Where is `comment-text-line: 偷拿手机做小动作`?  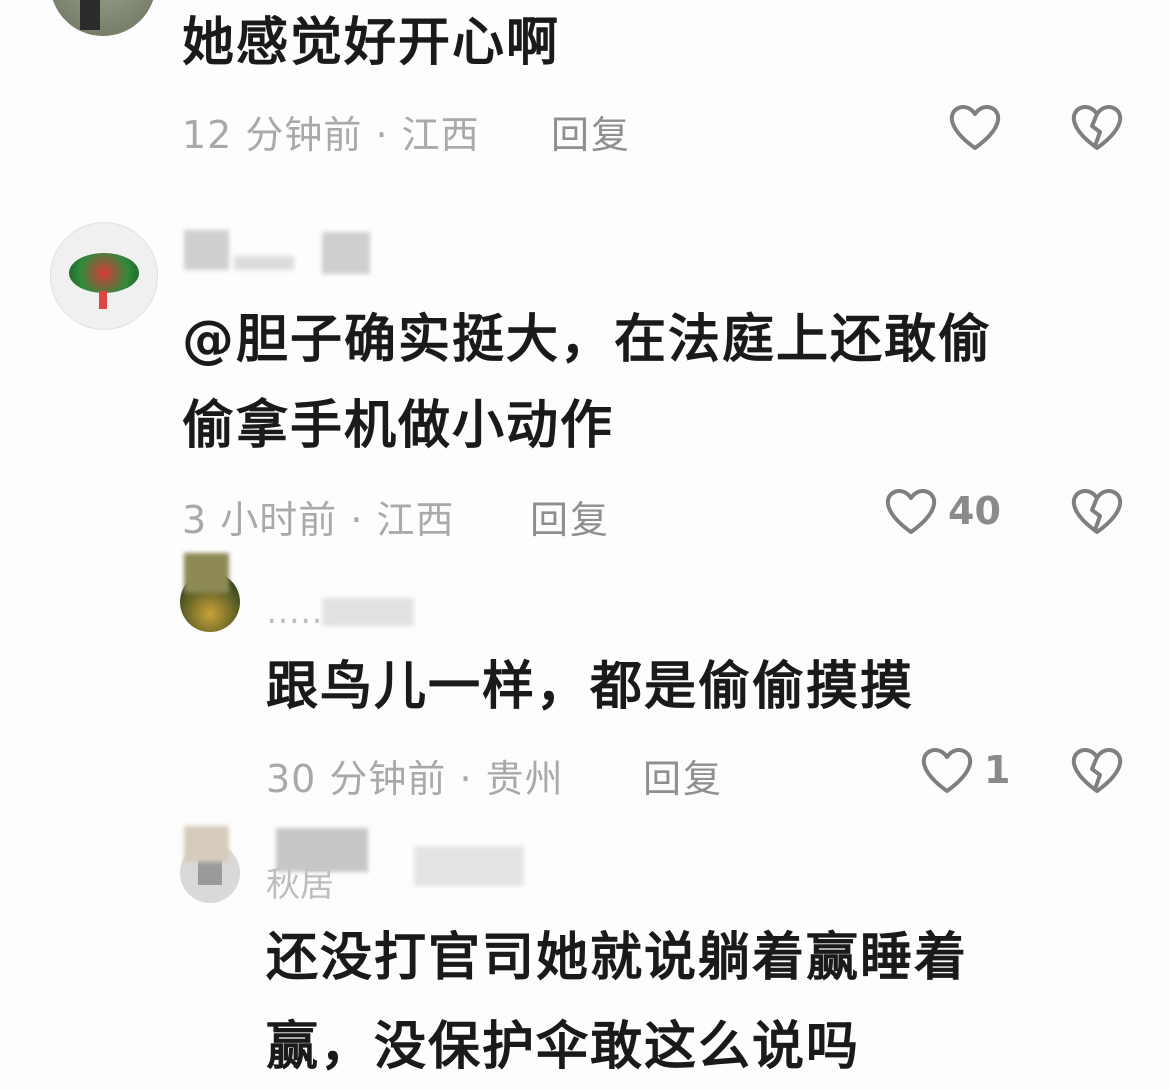 comment-text-line: 偷拿手机做小动作 is located at coordinates (398, 426).